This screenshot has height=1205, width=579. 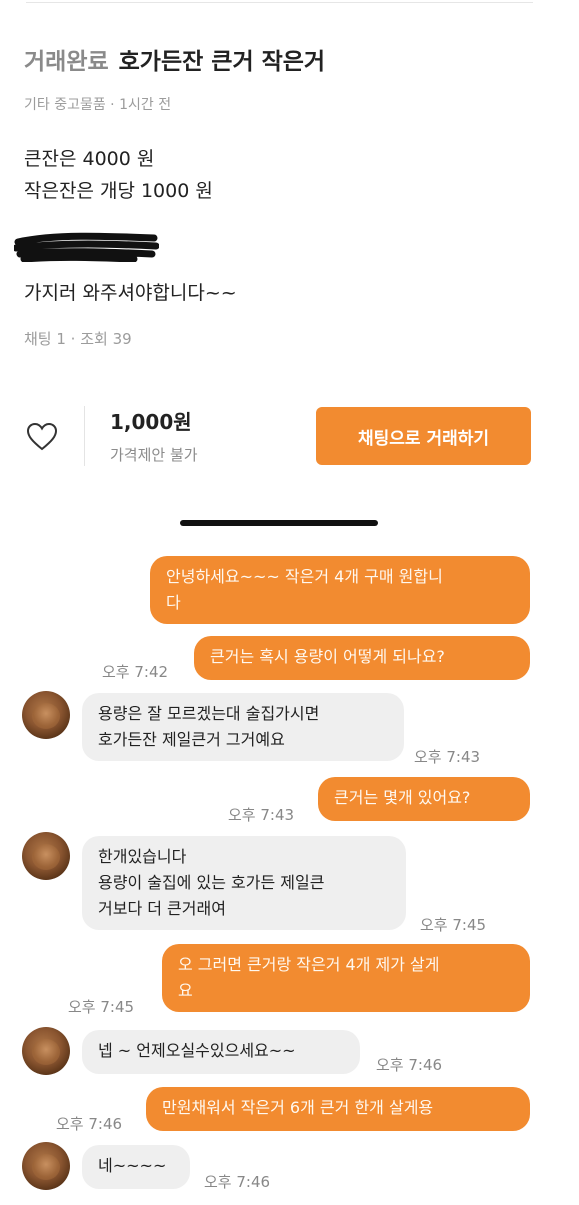 What do you see at coordinates (118, 191) in the screenshot?
I see `post-body-line: 작은잔은 개당 1000 원` at bounding box center [118, 191].